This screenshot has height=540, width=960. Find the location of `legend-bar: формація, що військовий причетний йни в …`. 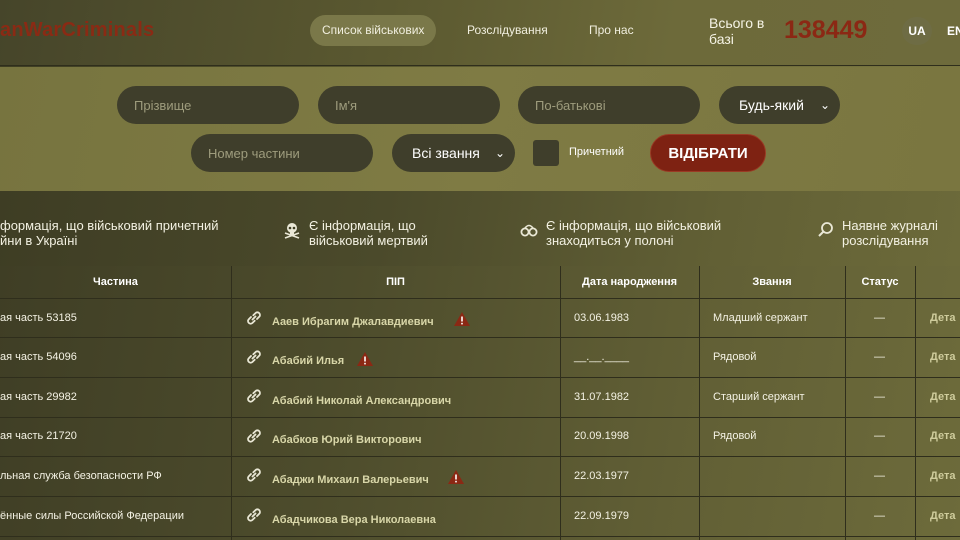

legend-bar: формація, що військовий причетний йни в … is located at coordinates (480, 228).